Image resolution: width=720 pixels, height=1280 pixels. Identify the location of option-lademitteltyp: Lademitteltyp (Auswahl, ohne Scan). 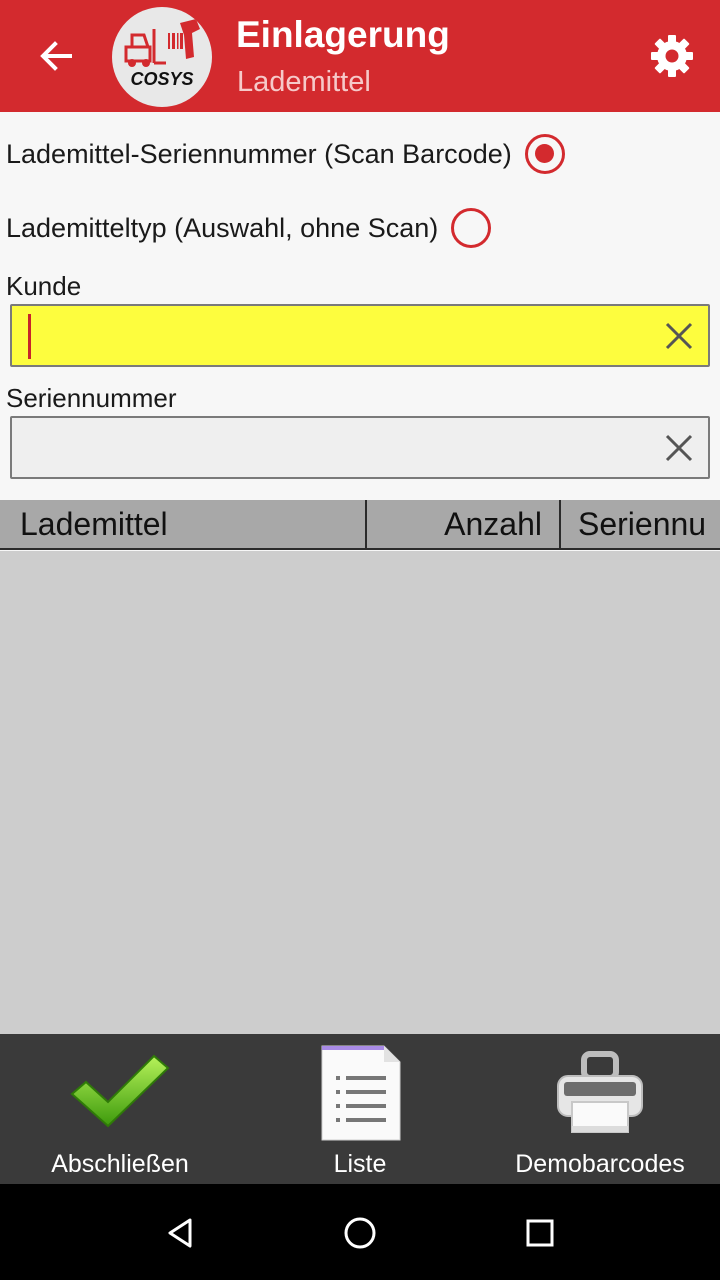
(249, 228).